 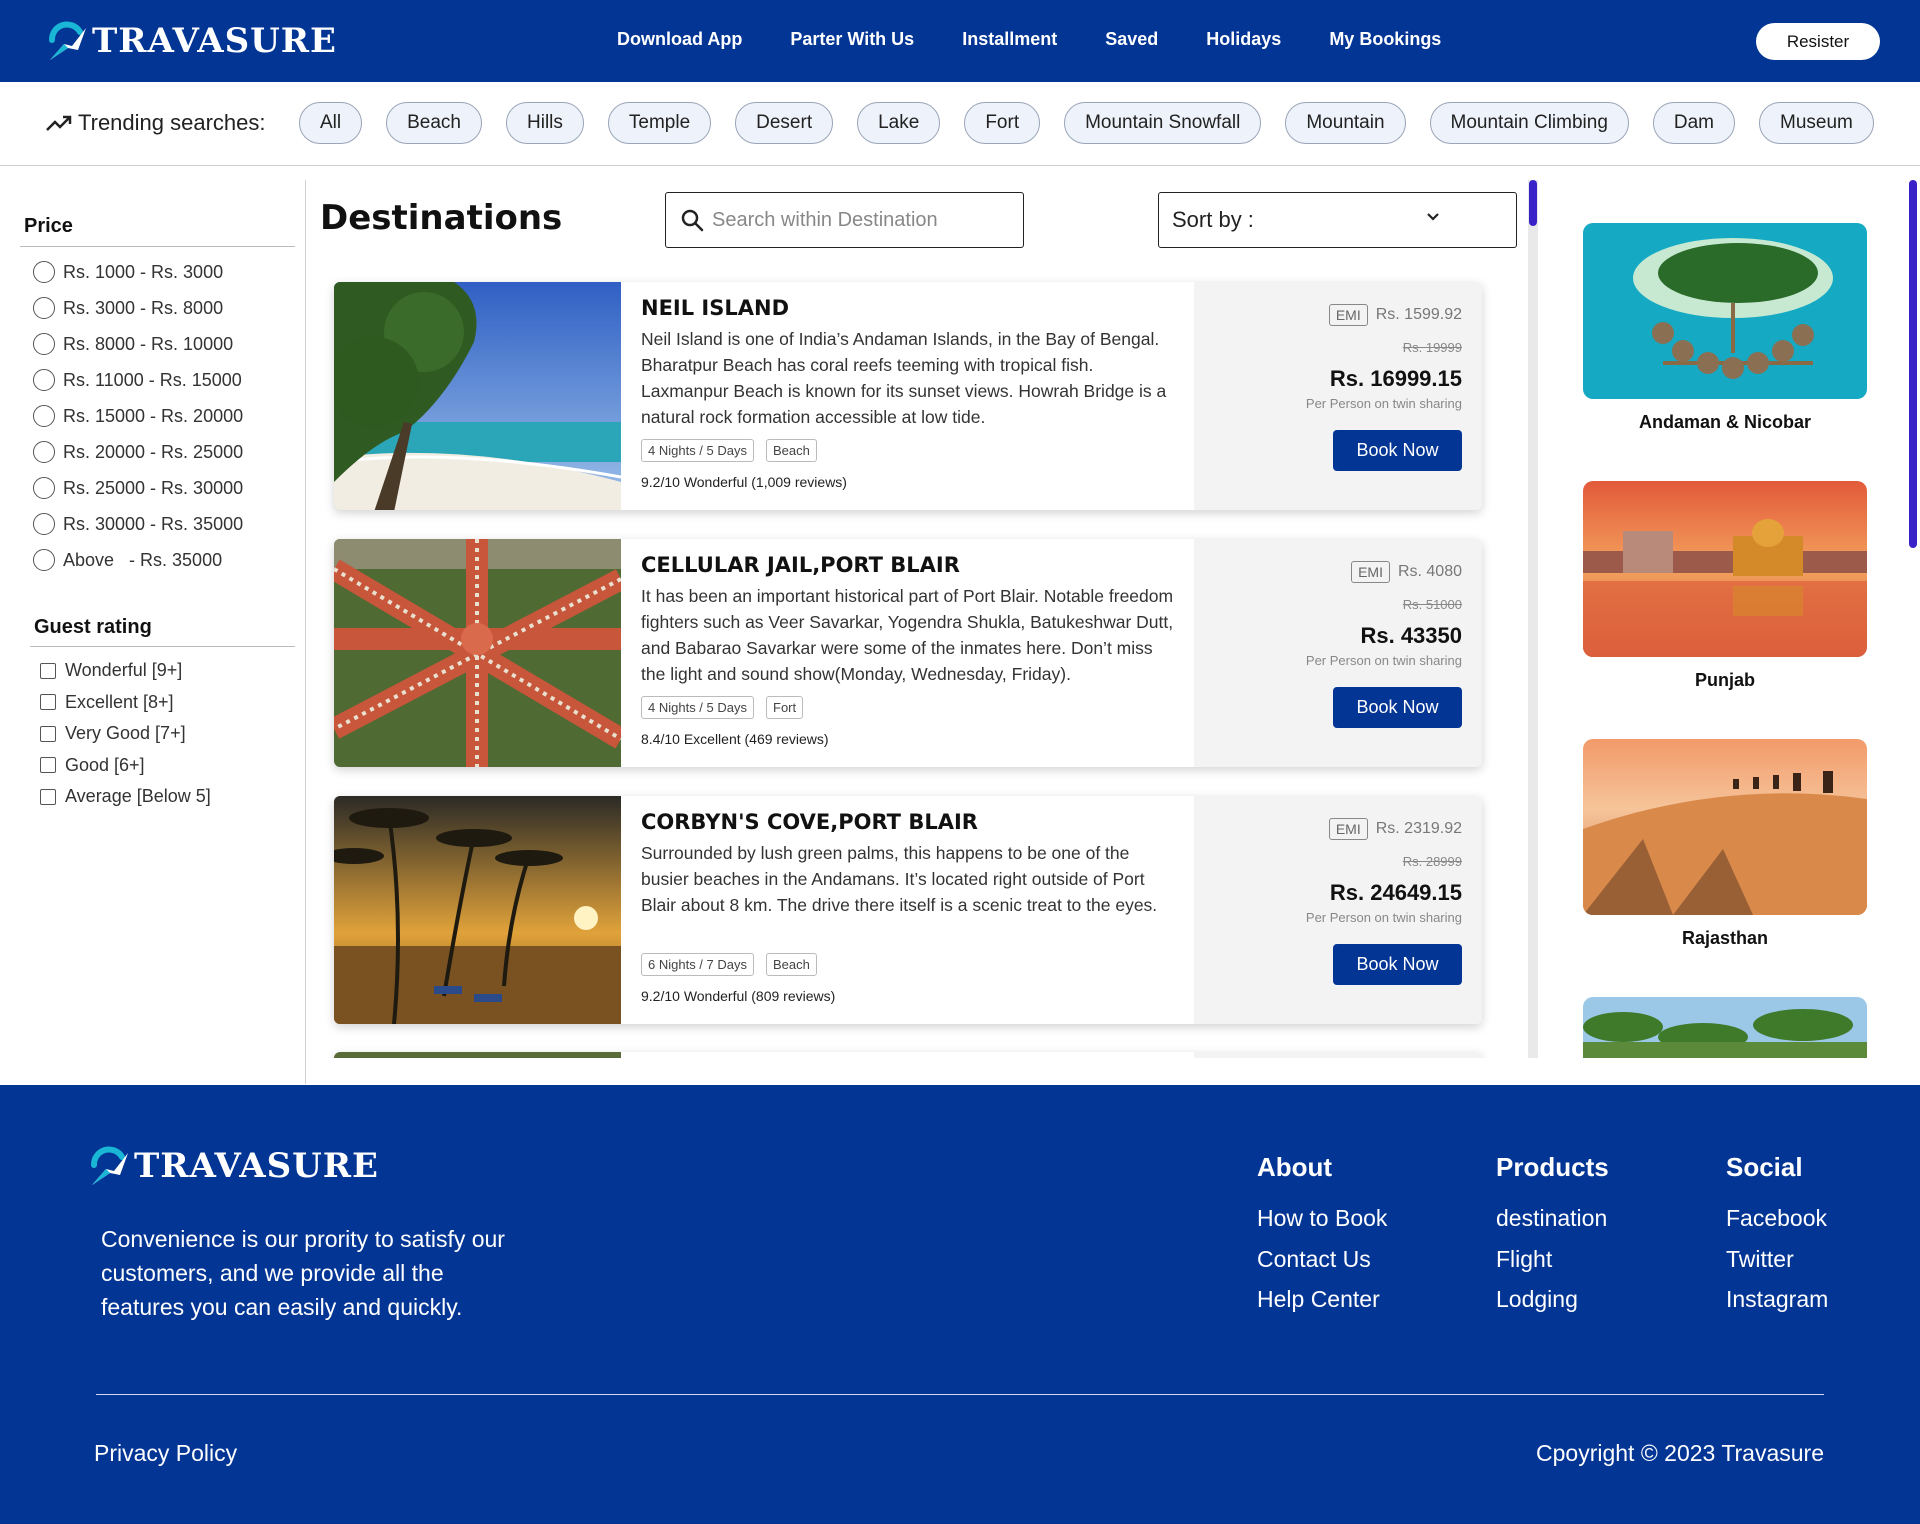 I want to click on card-title: NEIL ISLAND, so click(x=911, y=308).